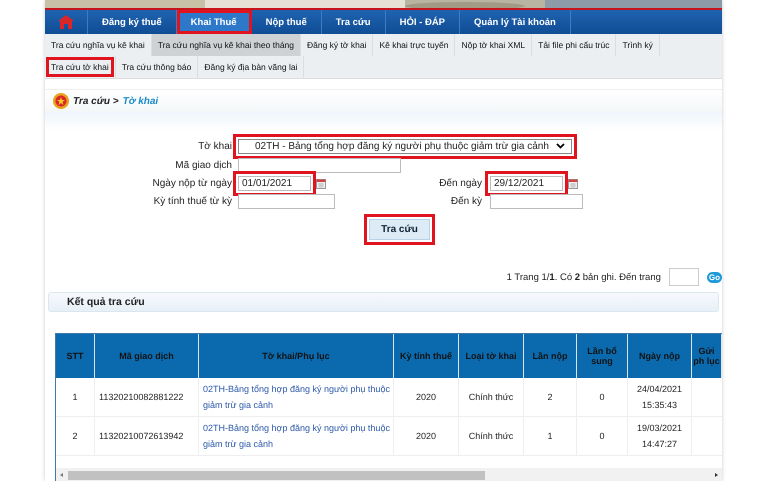  I want to click on submenu-tab: Tải file phi cấu trúc, so click(574, 45).